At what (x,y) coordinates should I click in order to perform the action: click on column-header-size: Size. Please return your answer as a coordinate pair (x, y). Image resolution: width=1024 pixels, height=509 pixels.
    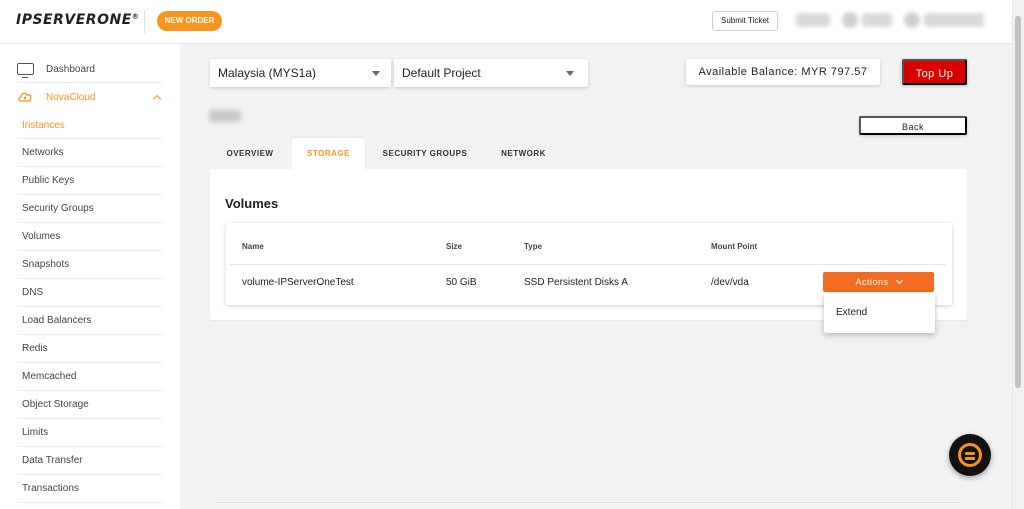
    Looking at the image, I should click on (454, 246).